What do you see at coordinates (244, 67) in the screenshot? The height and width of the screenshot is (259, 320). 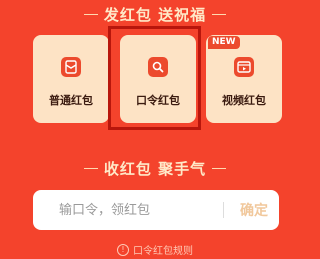 I see `video-icon` at bounding box center [244, 67].